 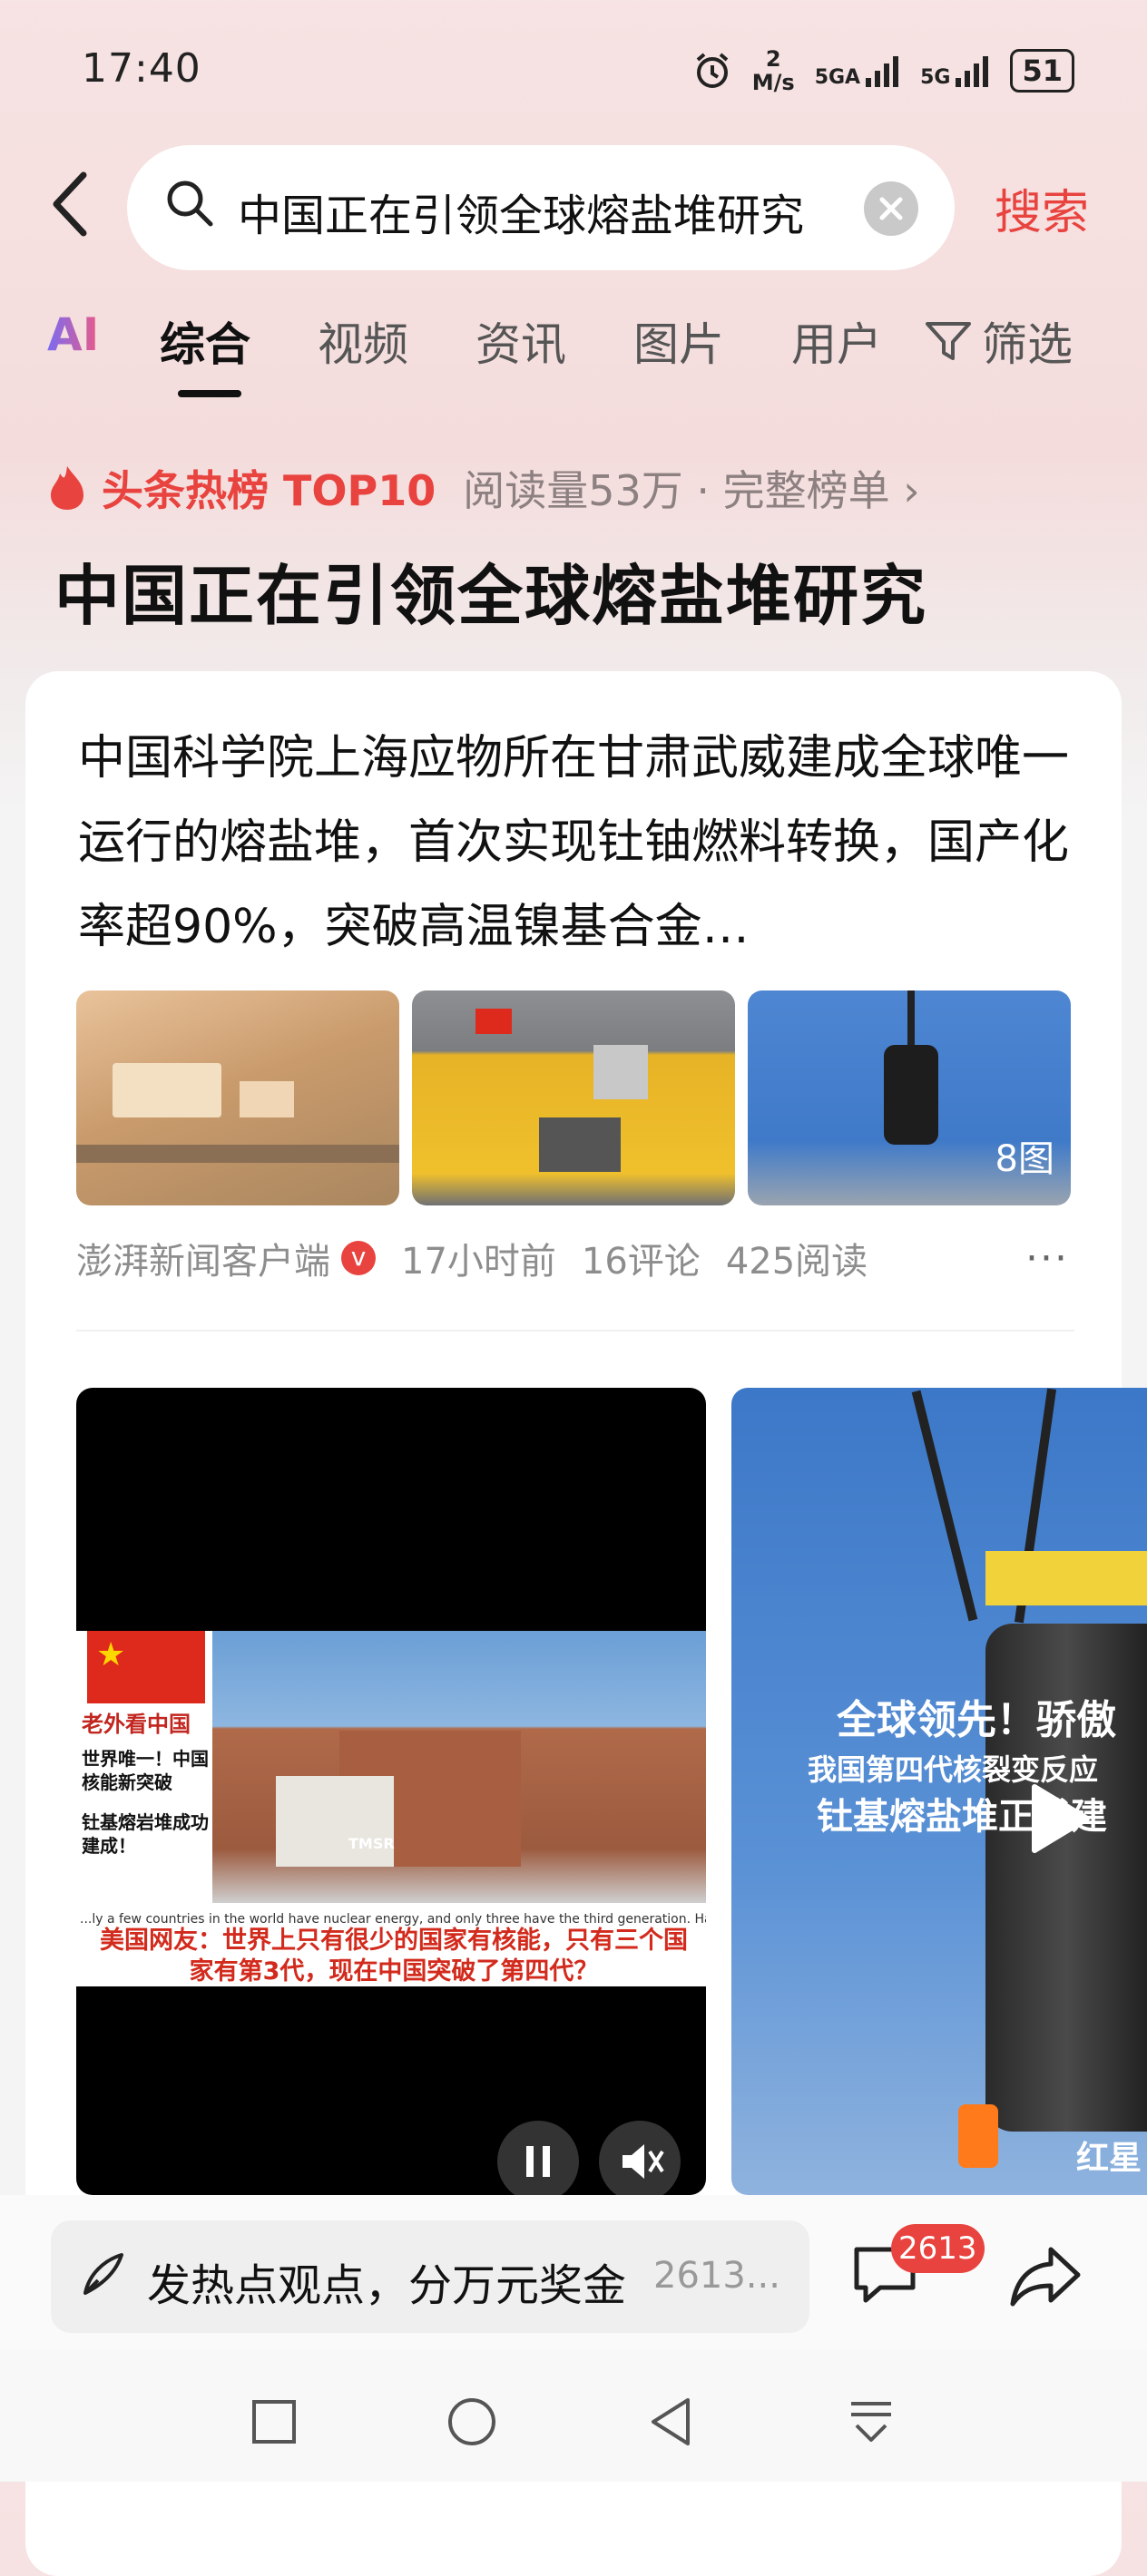 What do you see at coordinates (773, 82) in the screenshot?
I see `speed-unit: M/s` at bounding box center [773, 82].